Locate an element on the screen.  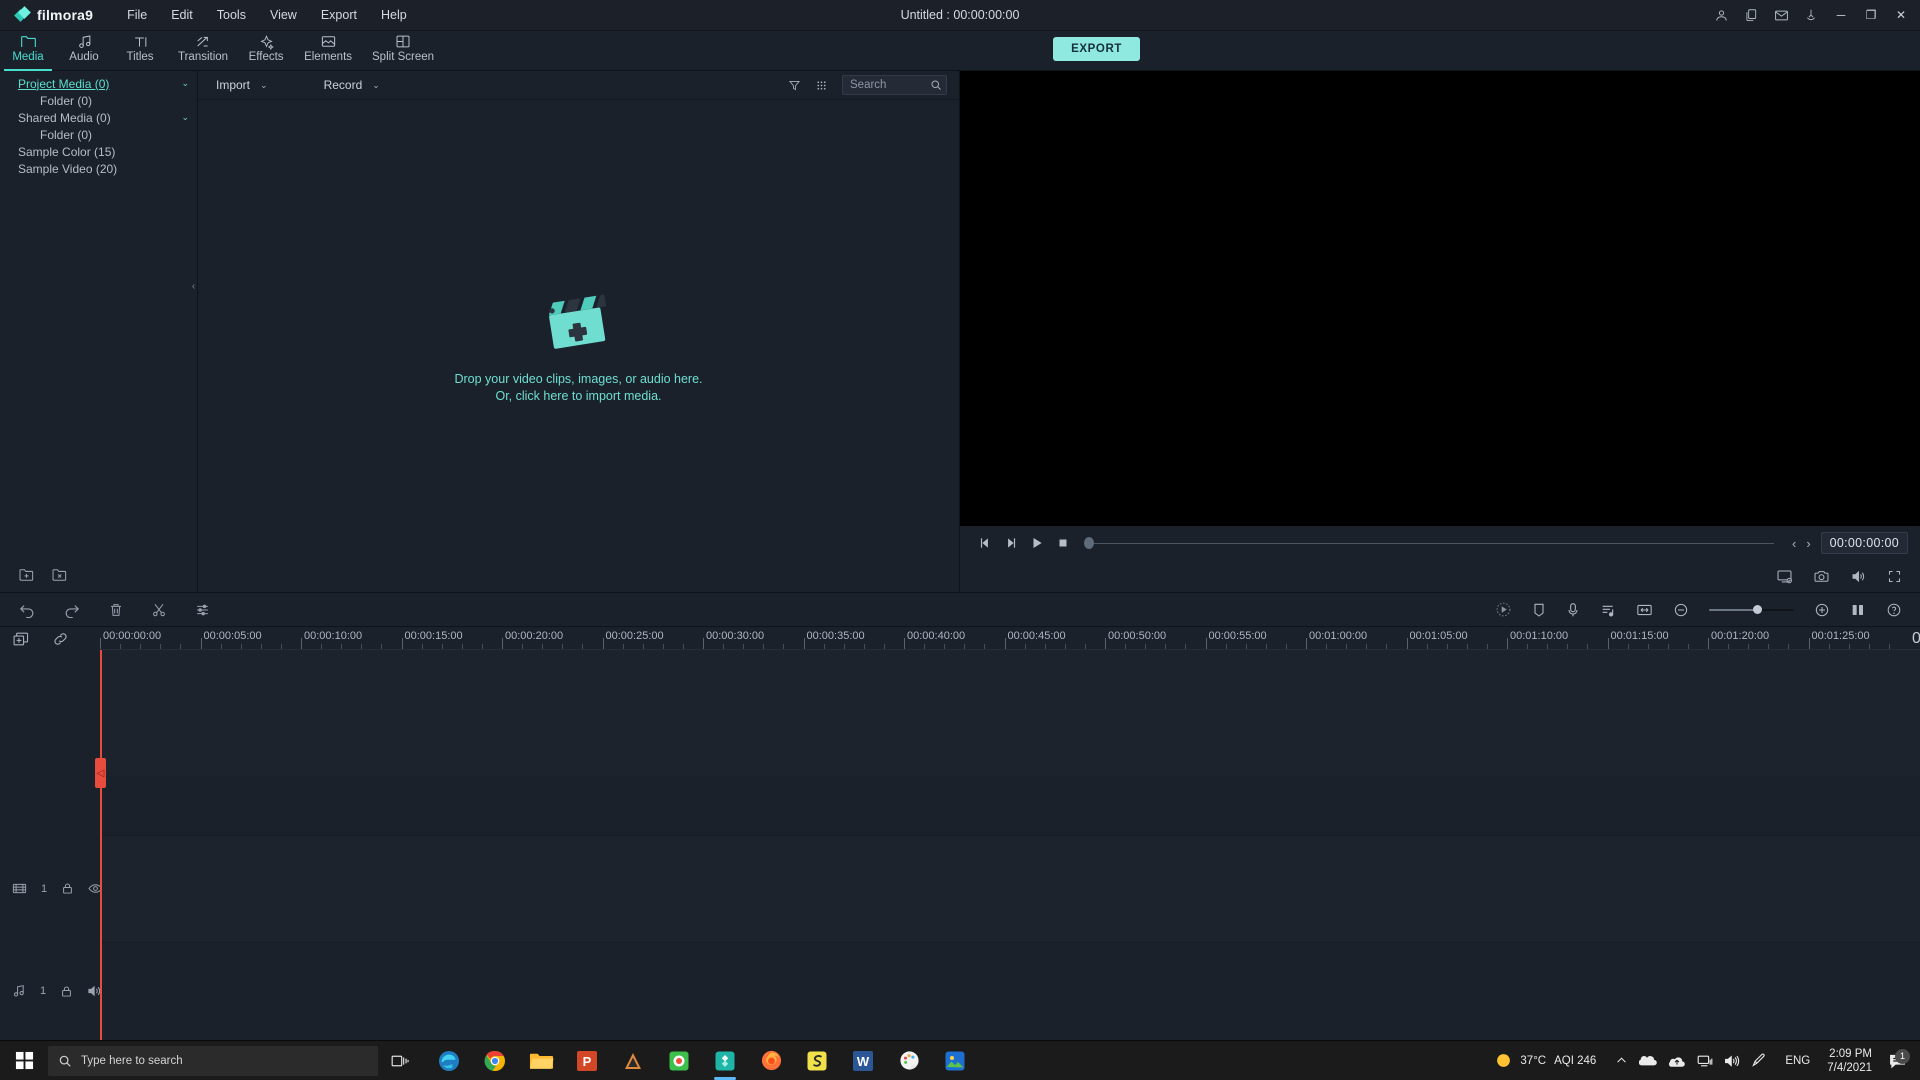
scrubber-knob is located at coordinates (1089, 543).